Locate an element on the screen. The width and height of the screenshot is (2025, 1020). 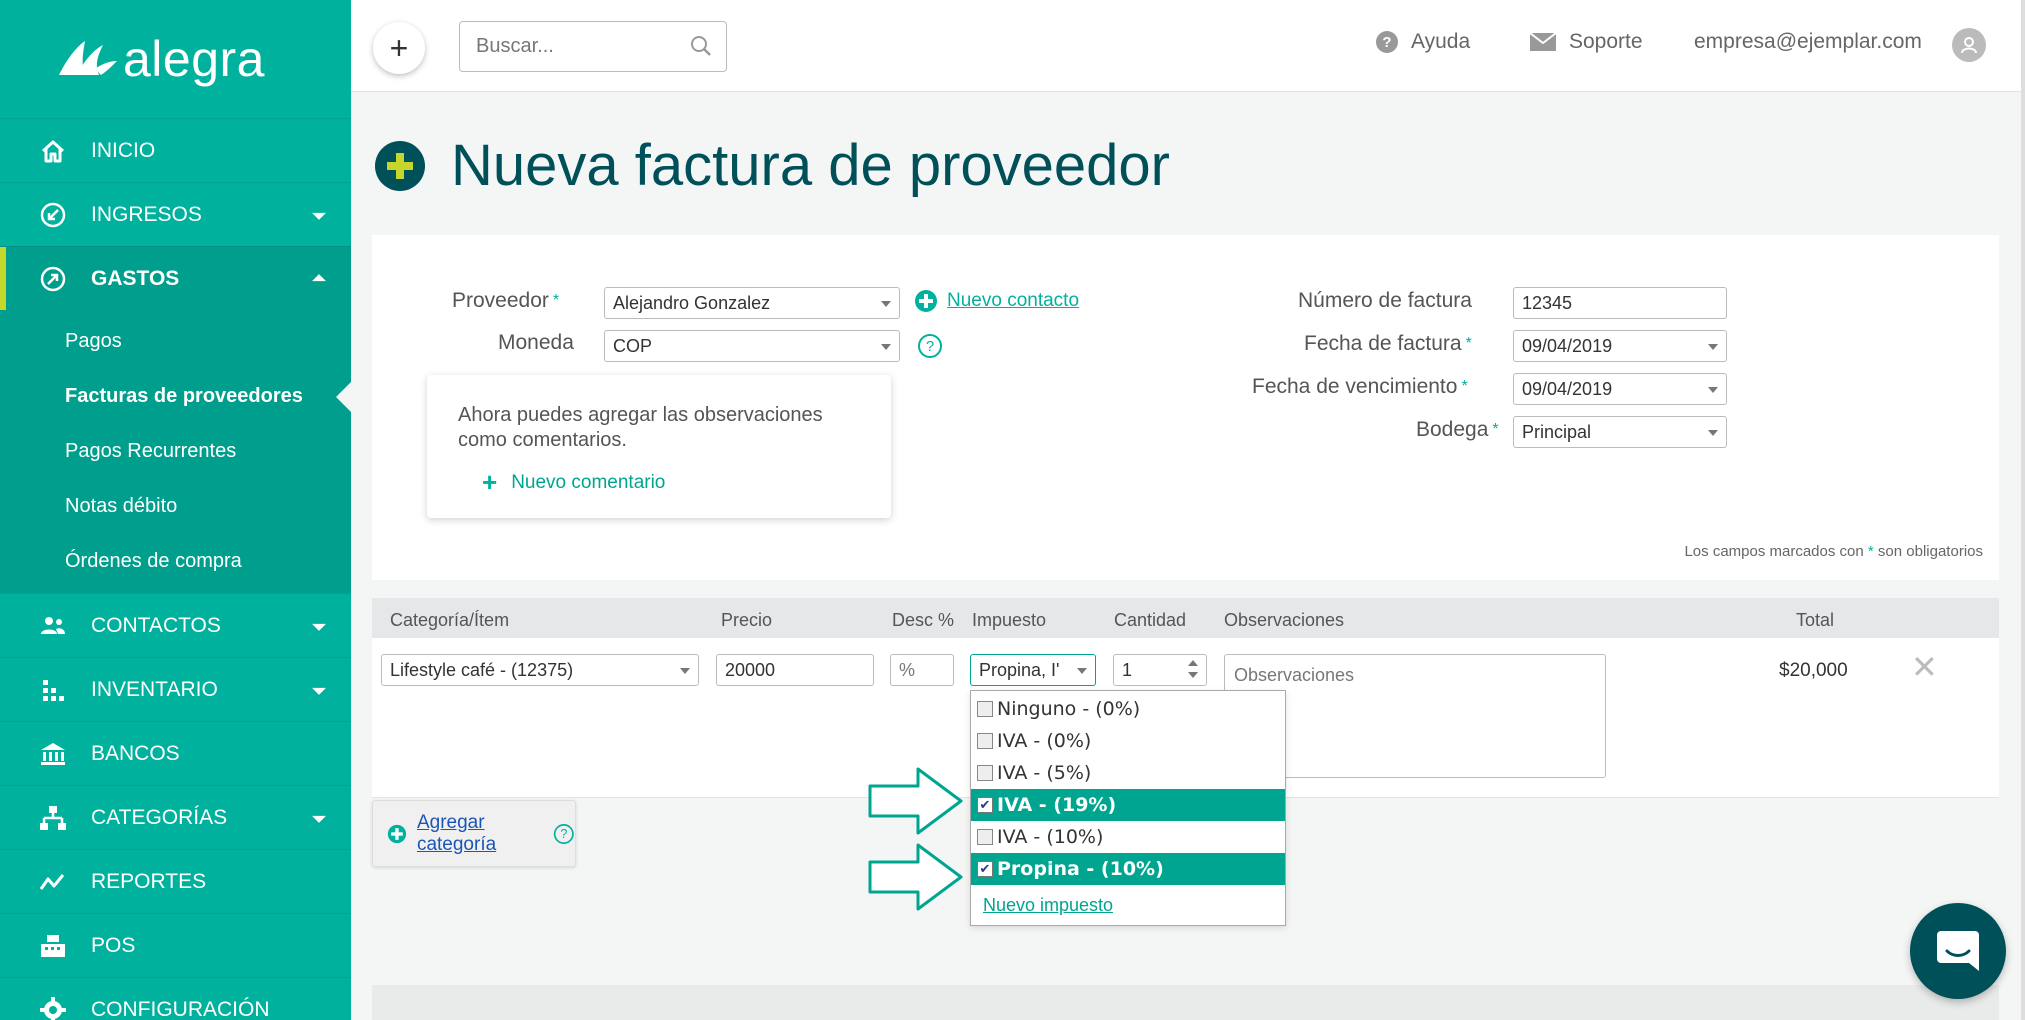
subnav-pagos-recurrentes: Pagos Recurrentes is located at coordinates (175, 451).